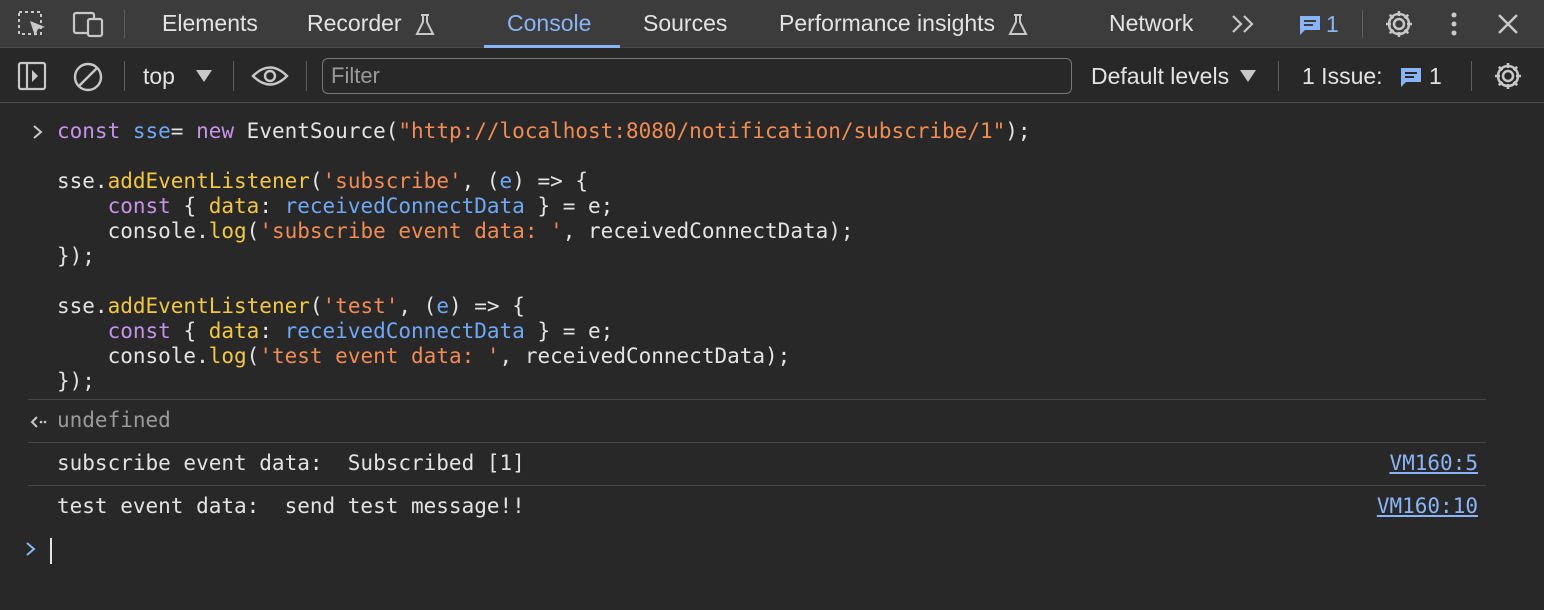  Describe the element at coordinates (234, 331) in the screenshot. I see `code-token: data` at that location.